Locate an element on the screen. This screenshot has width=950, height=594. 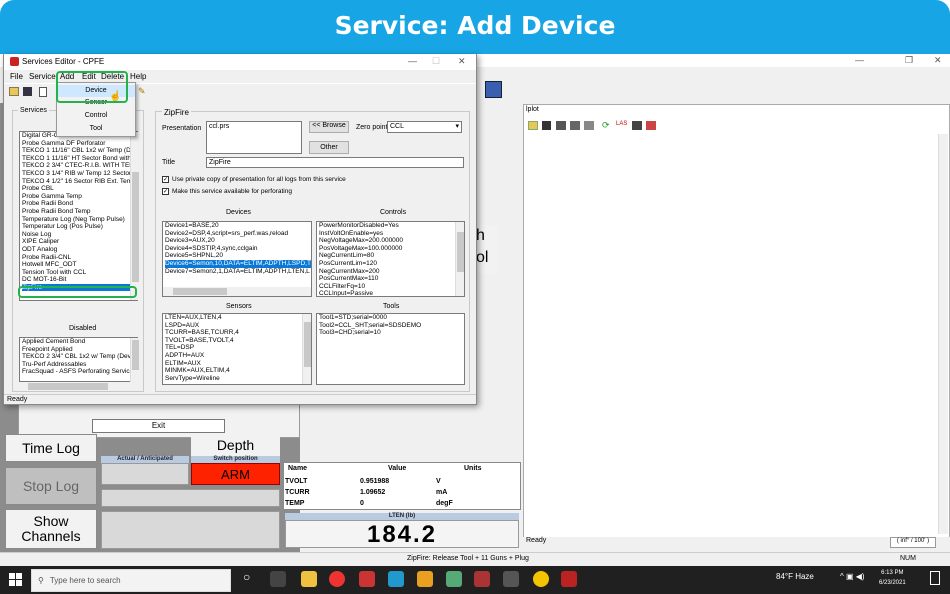
close-icon: ✕ is located at coordinates (938, 60).